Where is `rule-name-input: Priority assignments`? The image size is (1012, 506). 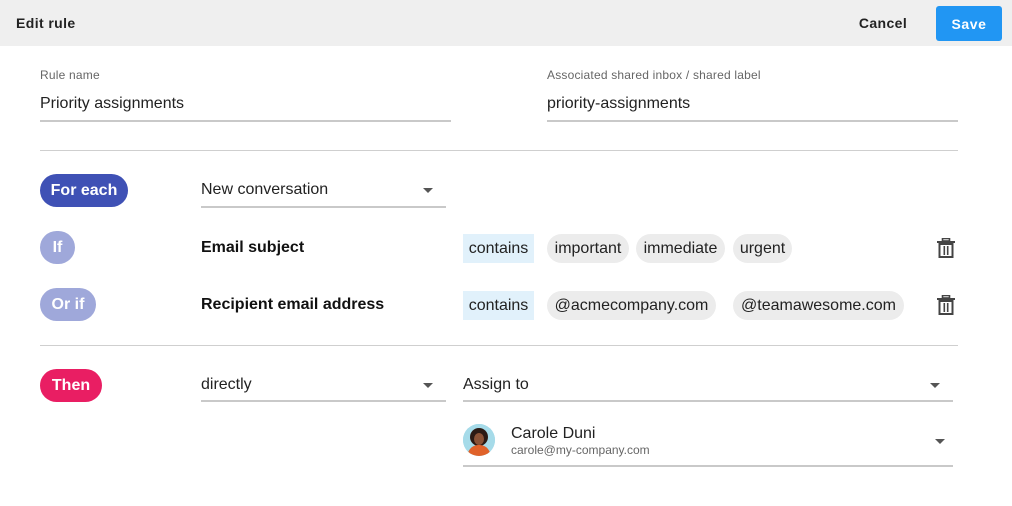 rule-name-input: Priority assignments is located at coordinates (112, 104).